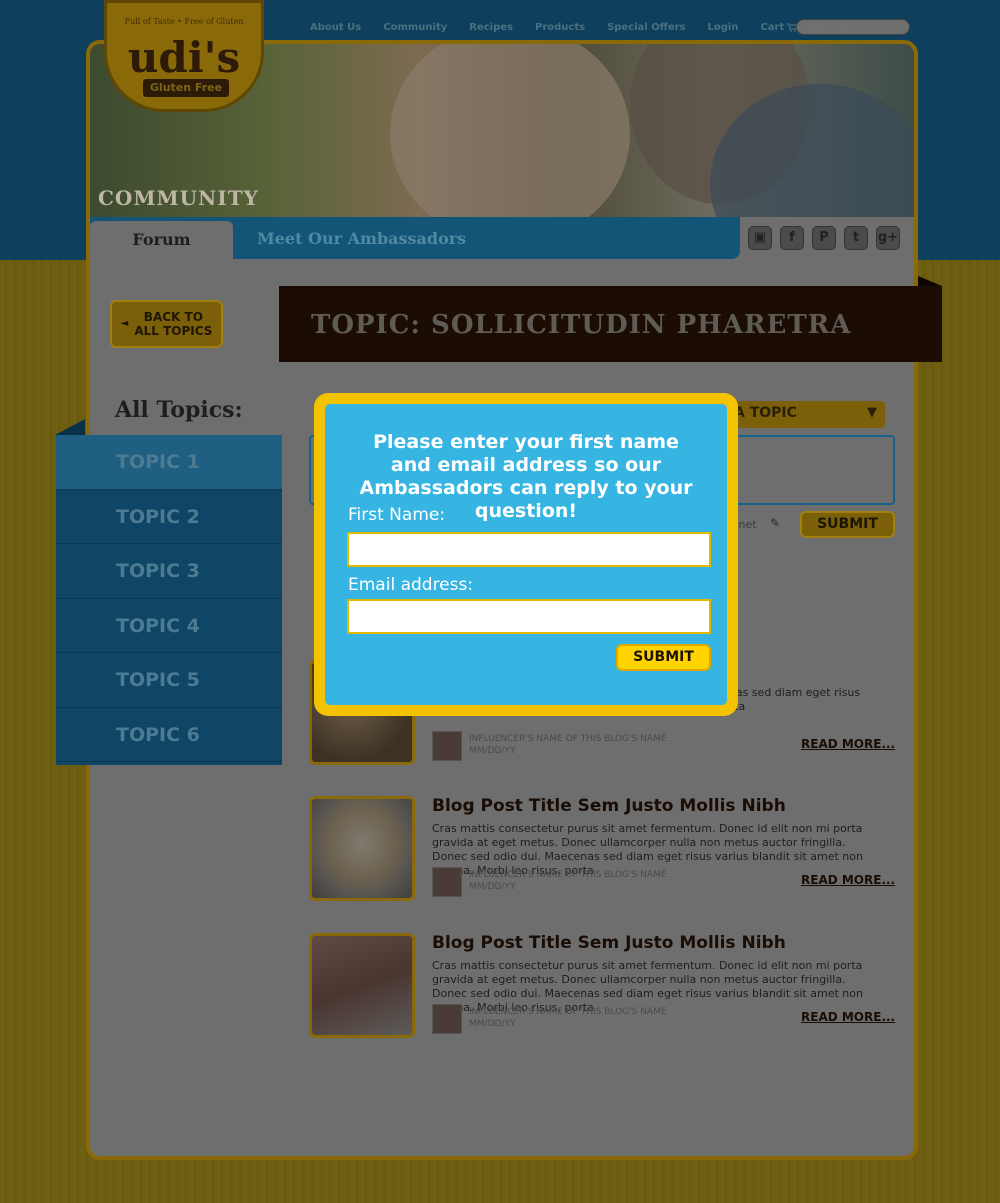  I want to click on nav-community: Community, so click(415, 27).